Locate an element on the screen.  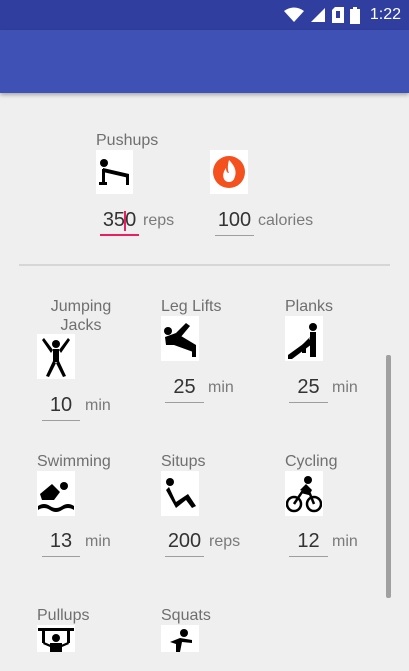
situps-unit: reps is located at coordinates (225, 541).